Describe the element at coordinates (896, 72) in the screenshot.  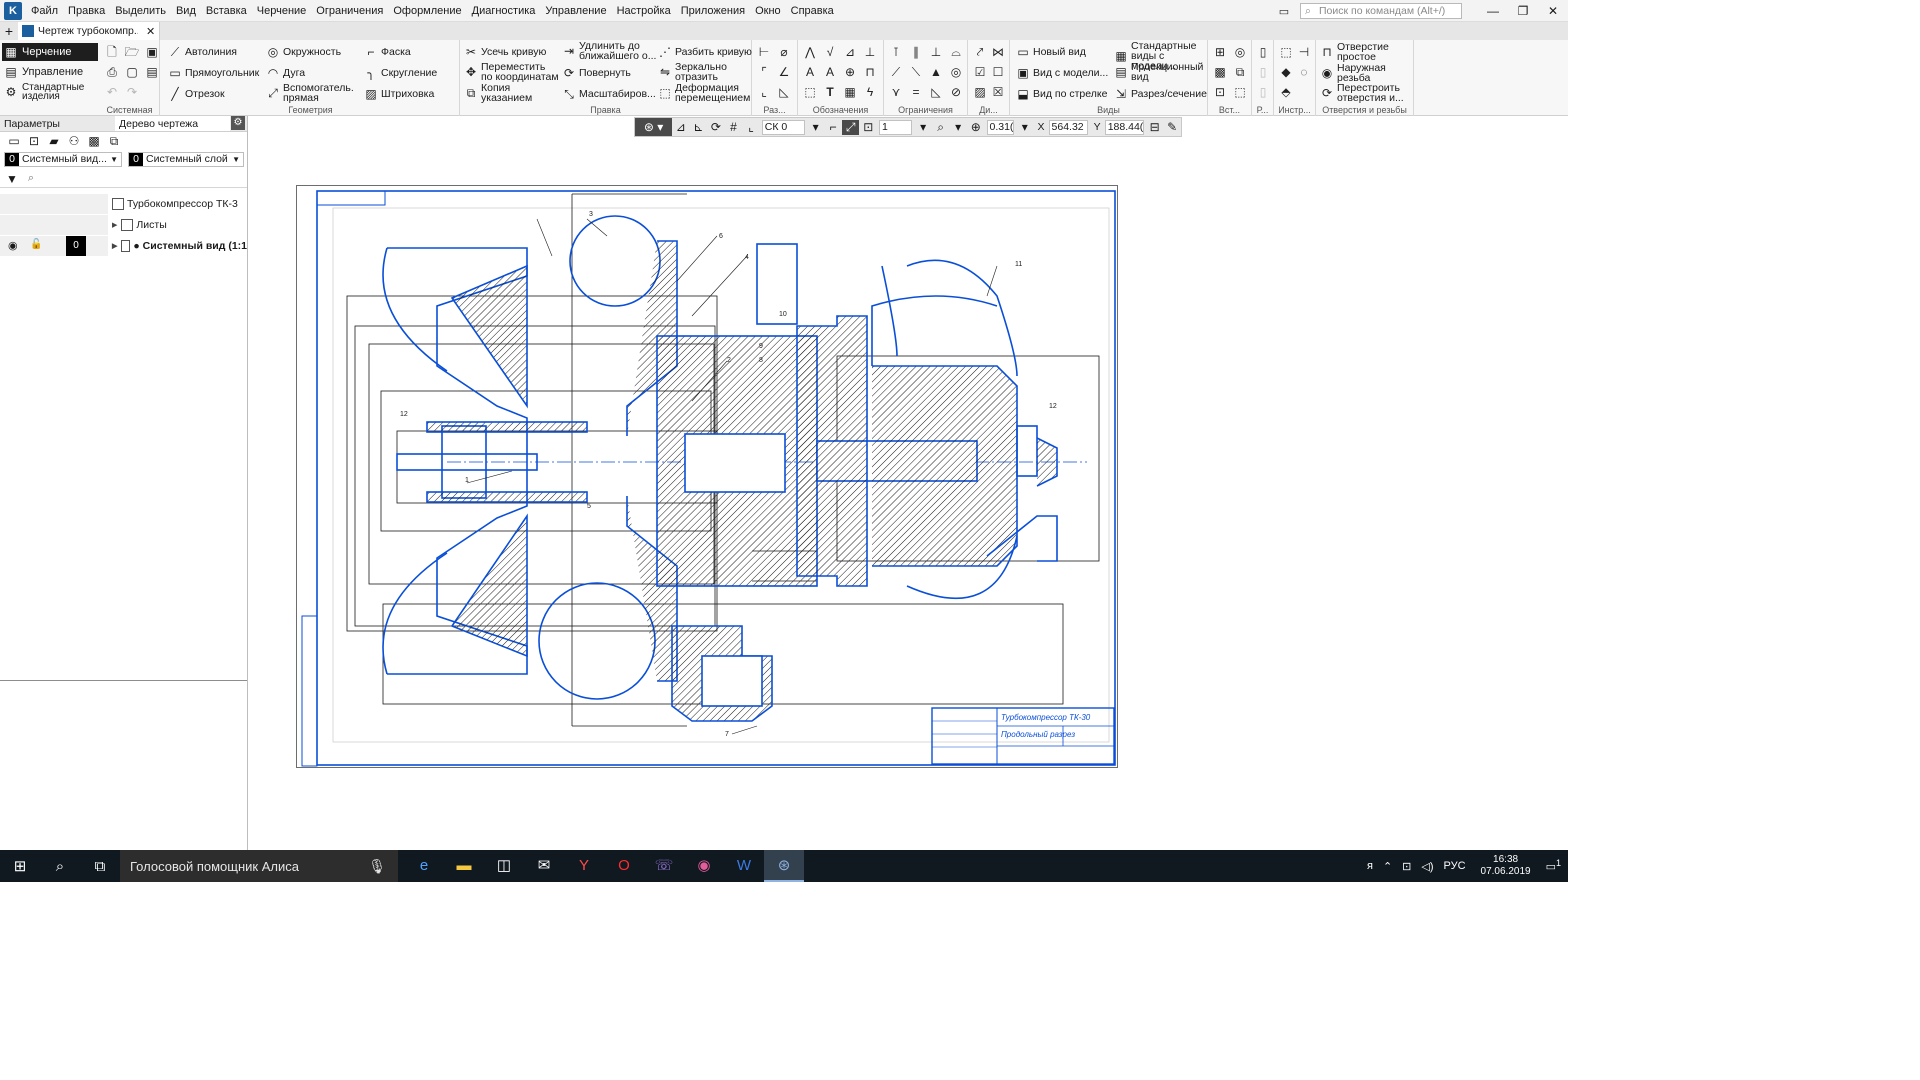
I see `collinear-icon: ⟋` at that location.